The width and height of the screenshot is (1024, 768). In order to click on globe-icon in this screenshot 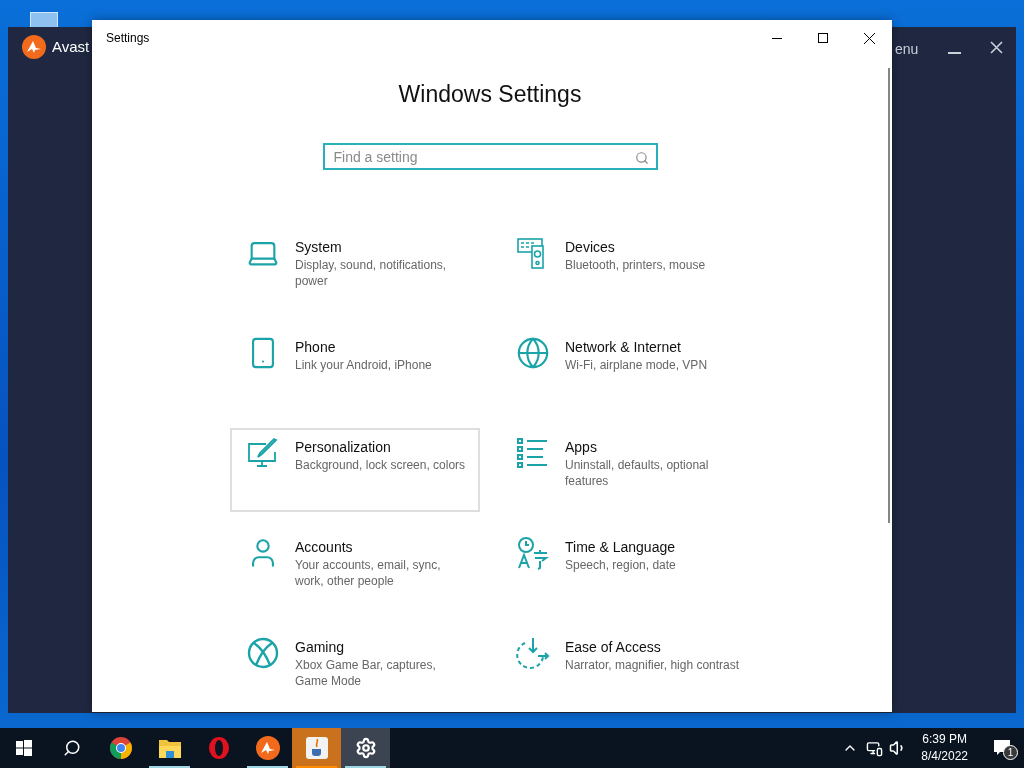, I will do `click(533, 353)`.